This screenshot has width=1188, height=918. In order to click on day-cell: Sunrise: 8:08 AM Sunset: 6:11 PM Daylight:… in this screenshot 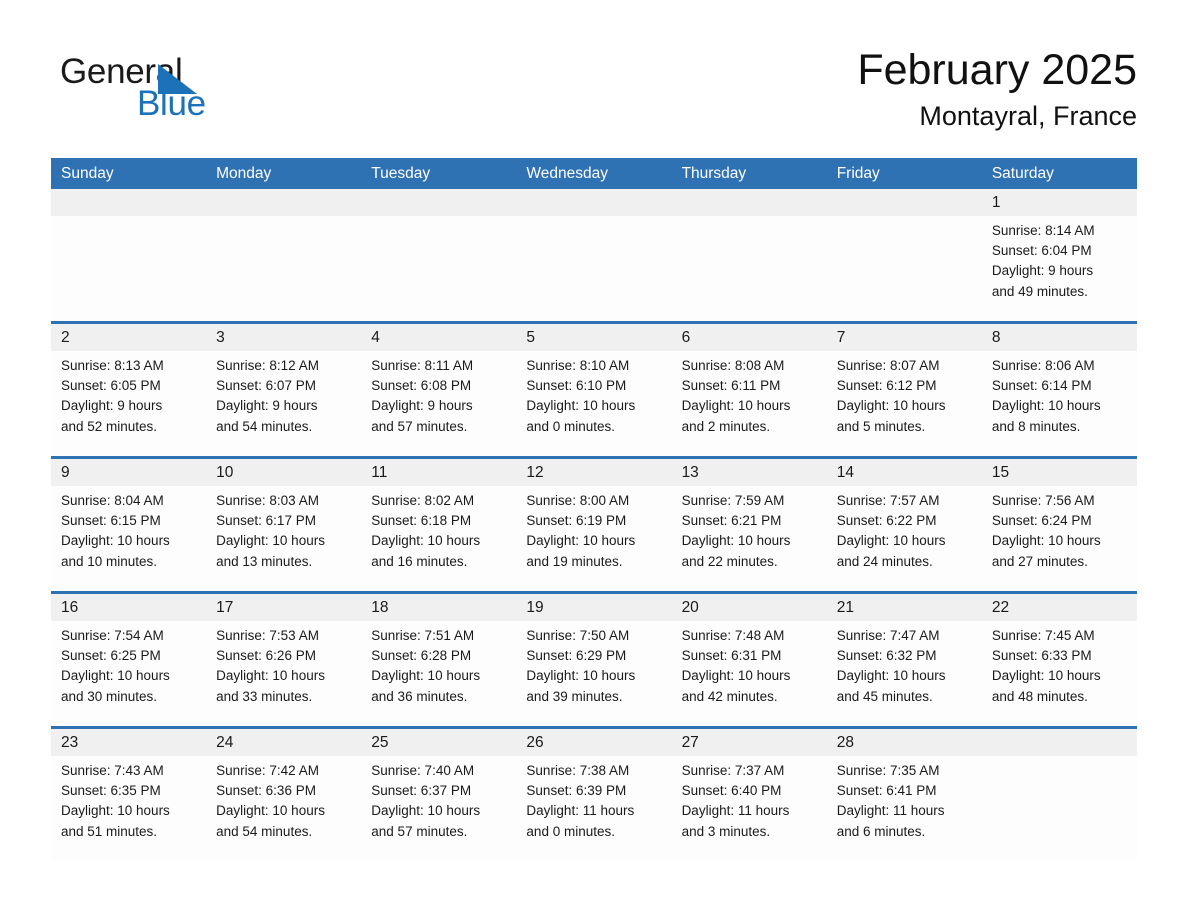, I will do `click(749, 403)`.